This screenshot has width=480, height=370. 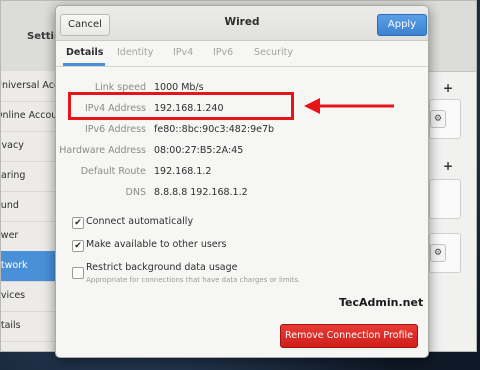 What do you see at coordinates (30, 236) in the screenshot?
I see `sidebar-item-power: ower` at bounding box center [30, 236].